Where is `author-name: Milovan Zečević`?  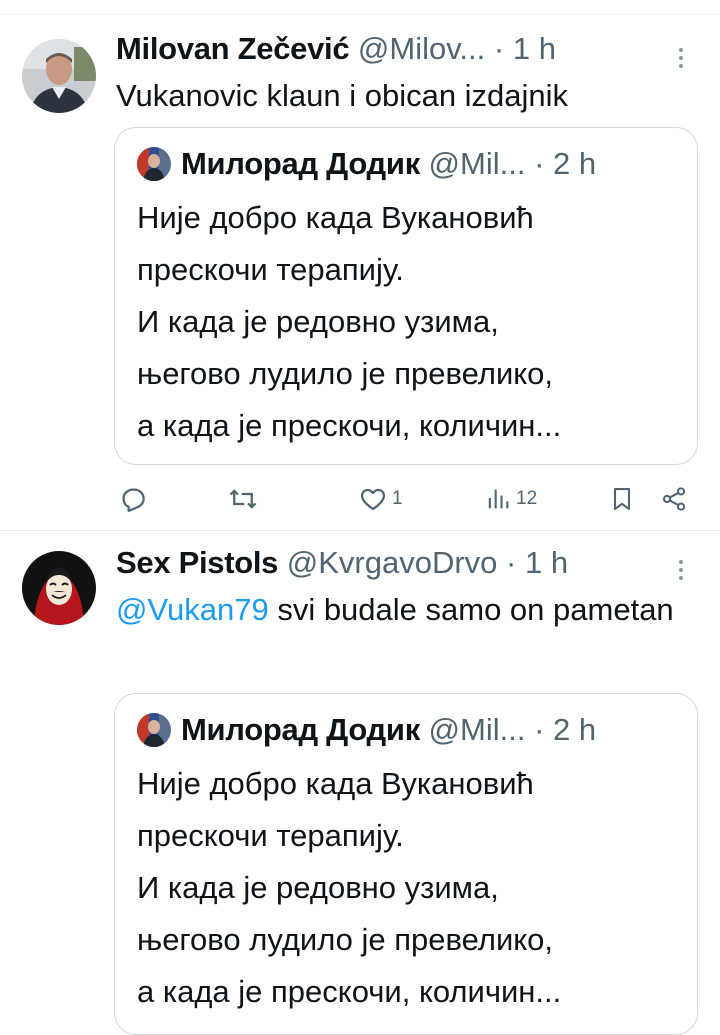 author-name: Milovan Zečević is located at coordinates (233, 48).